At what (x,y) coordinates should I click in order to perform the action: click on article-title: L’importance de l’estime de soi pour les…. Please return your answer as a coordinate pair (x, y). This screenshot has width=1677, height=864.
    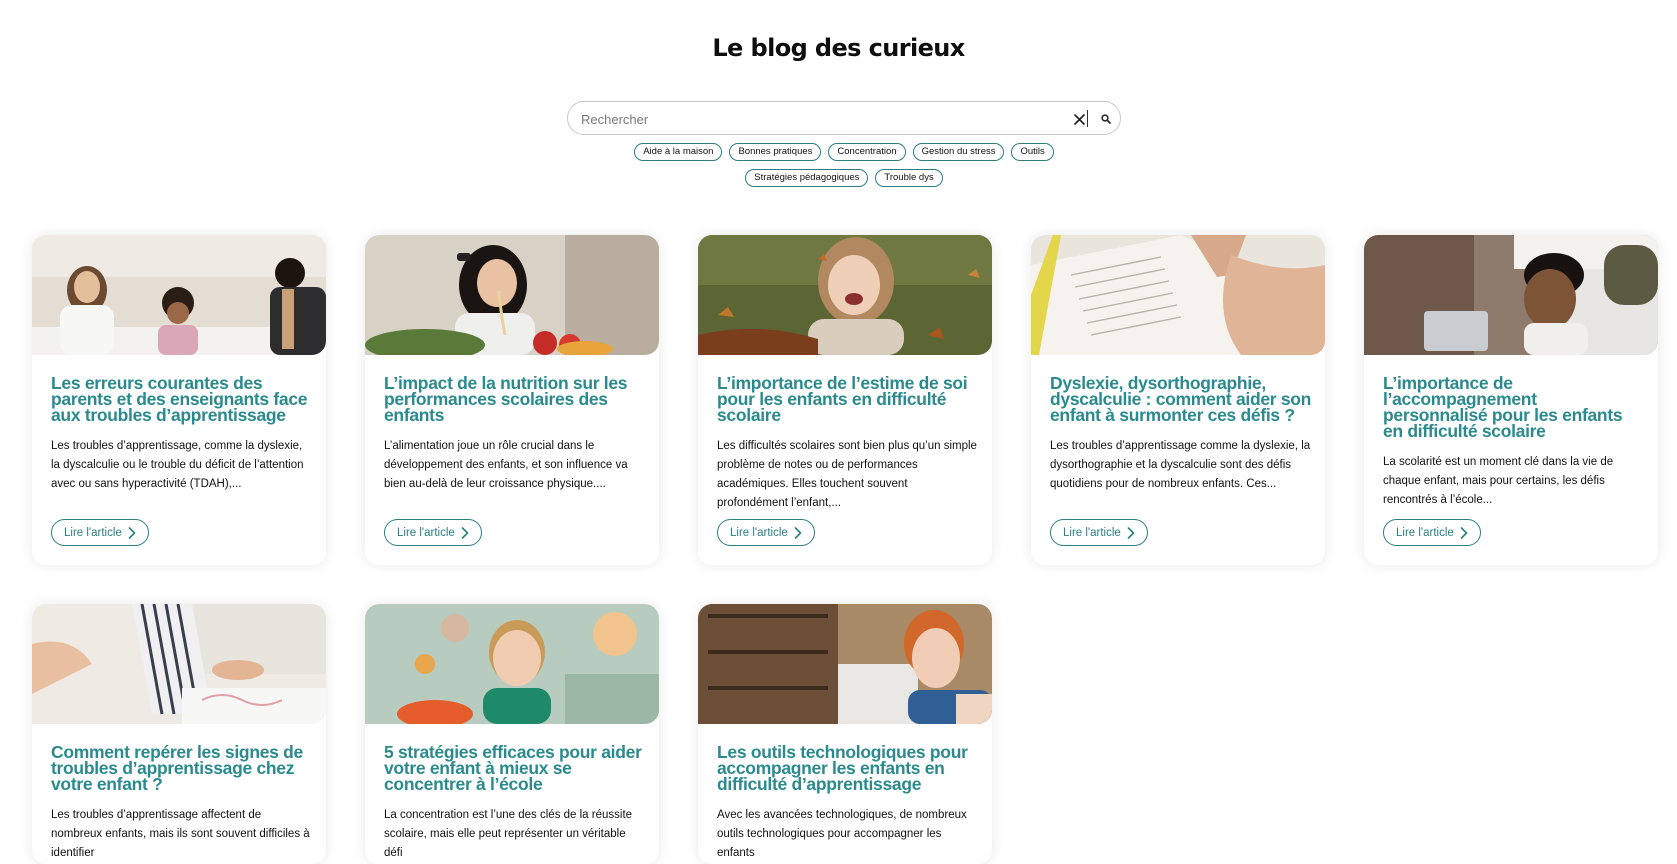
    Looking at the image, I should click on (848, 399).